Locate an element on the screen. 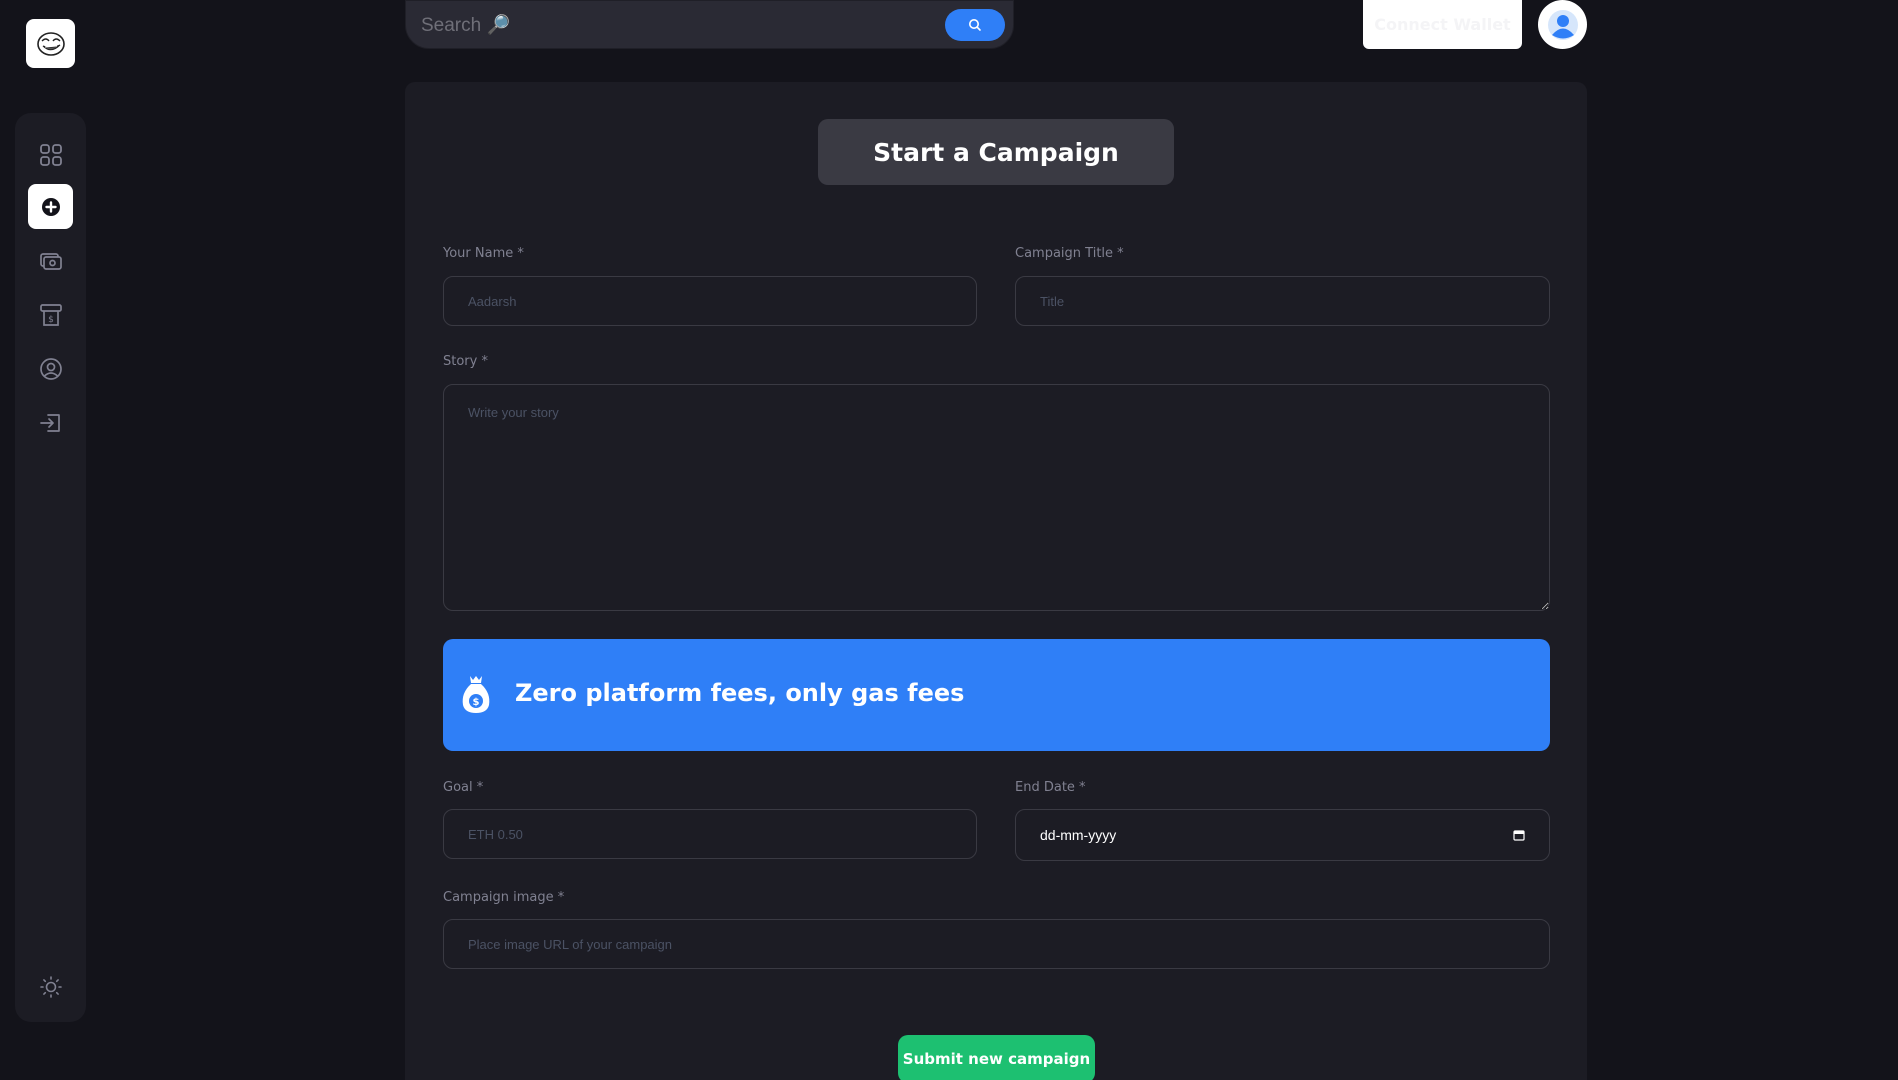 The height and width of the screenshot is (1080, 1898). profile-icon is located at coordinates (50, 368).